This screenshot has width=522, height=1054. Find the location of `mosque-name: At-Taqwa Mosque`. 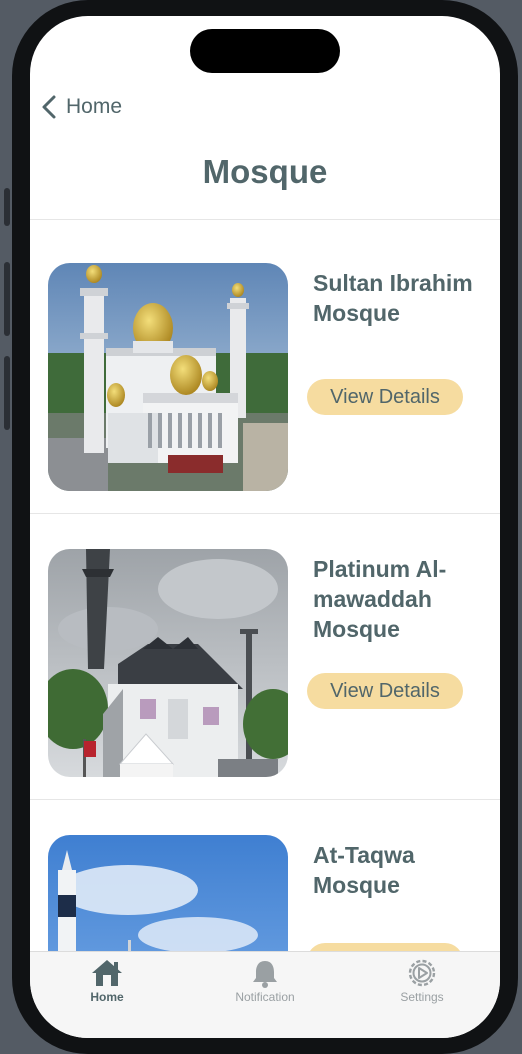

mosque-name: At-Taqwa Mosque is located at coordinates (364, 870).